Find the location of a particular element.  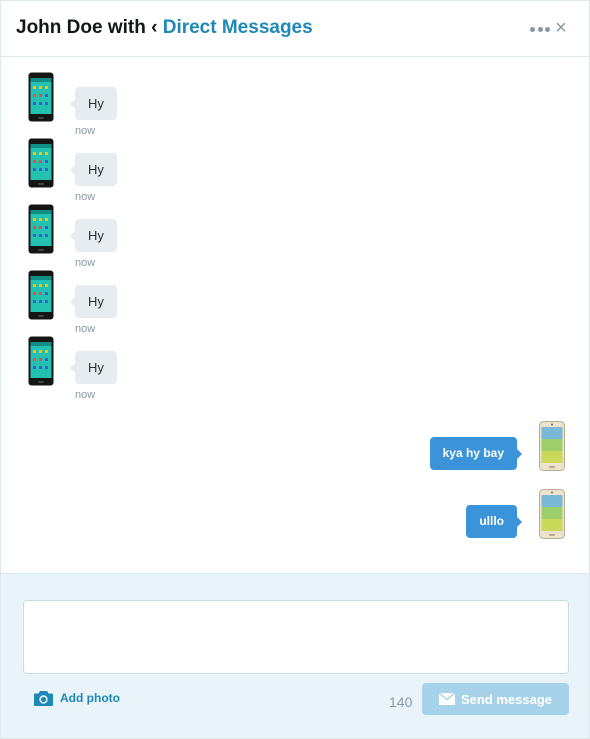

envelope-icon is located at coordinates (446, 699).